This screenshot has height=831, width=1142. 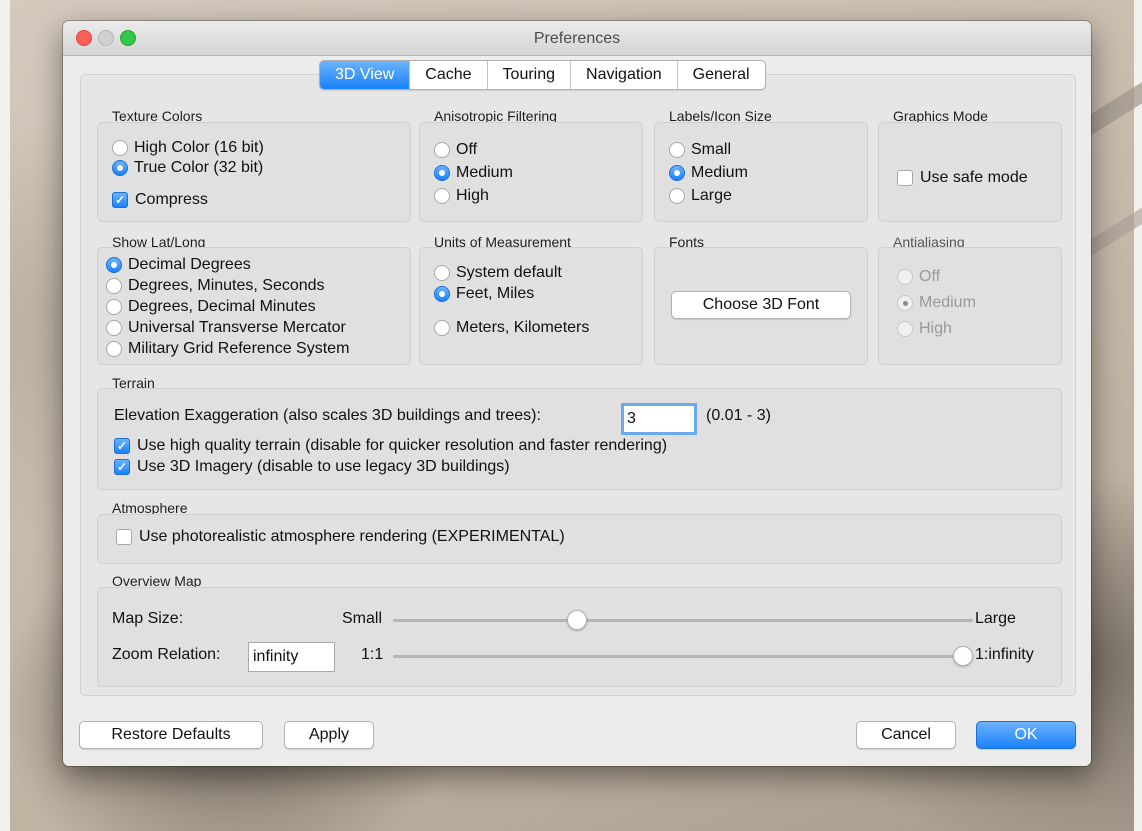 I want to click on option-label: True Color (32 bit), so click(x=199, y=167).